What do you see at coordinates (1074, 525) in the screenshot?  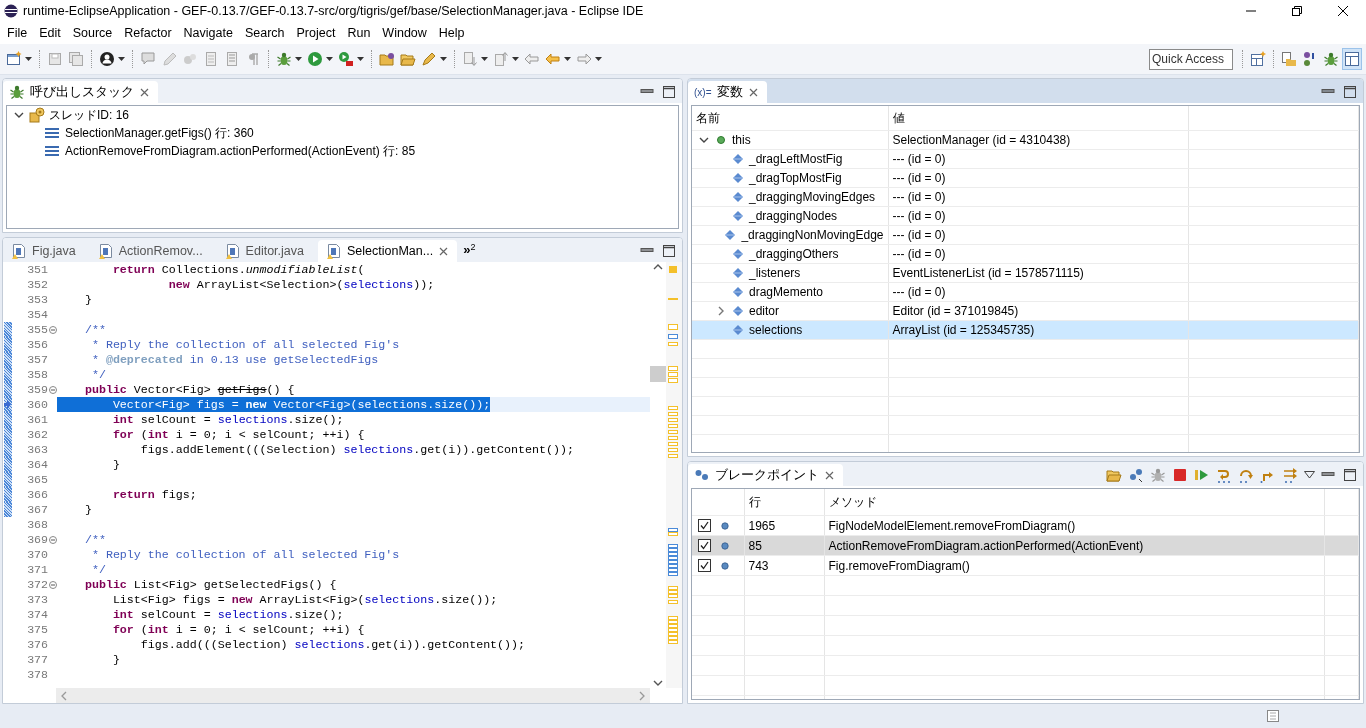 I see `method-cell: FigNodeModelElement.removeFromDiagram()` at bounding box center [1074, 525].